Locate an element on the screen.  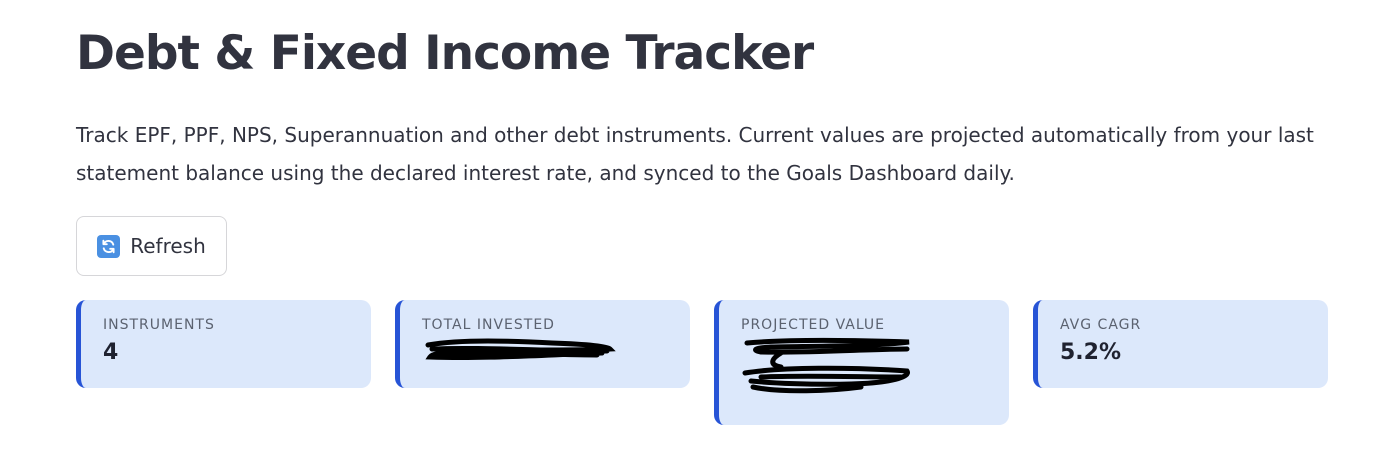
metric-card-total-invested: TOTAL INVESTED is located at coordinates (542, 344).